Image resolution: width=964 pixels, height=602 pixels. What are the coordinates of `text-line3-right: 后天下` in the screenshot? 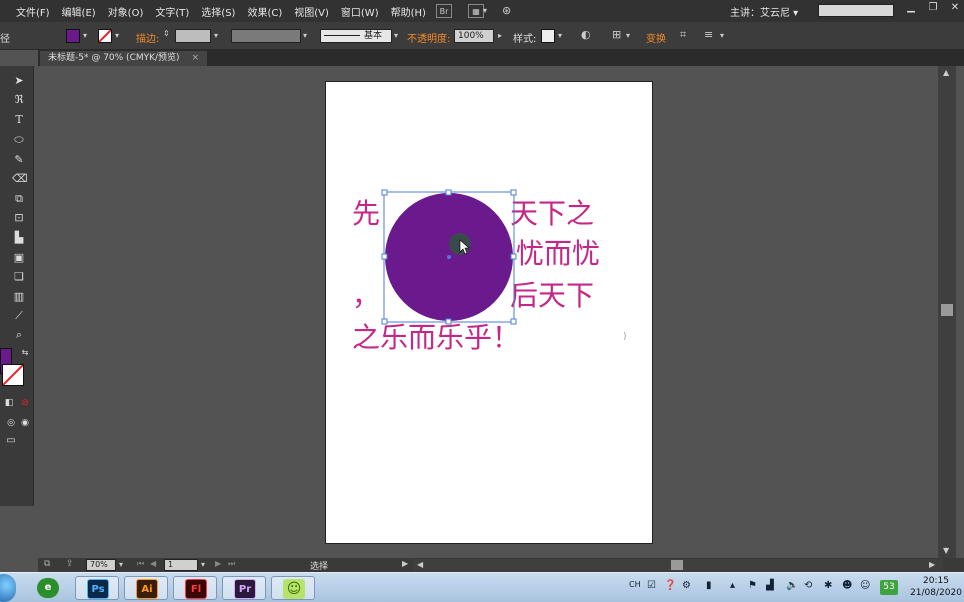 It's located at (552, 296).